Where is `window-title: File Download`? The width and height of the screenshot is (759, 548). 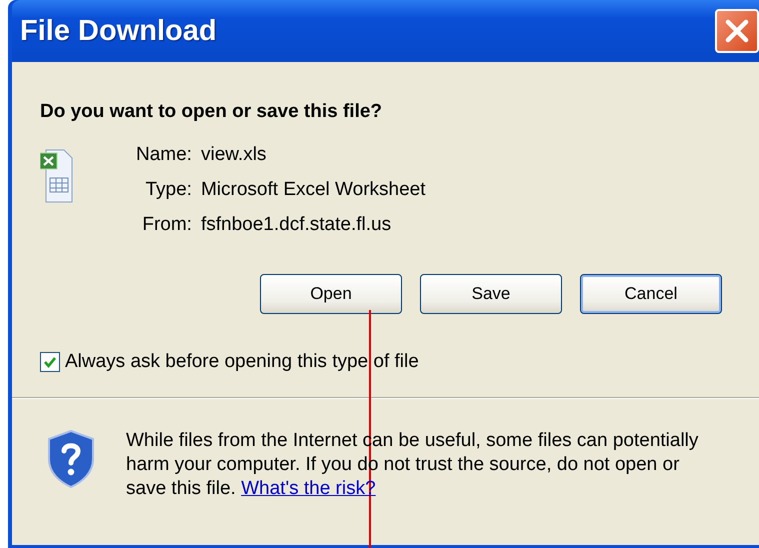
window-title: File Download is located at coordinates (118, 31).